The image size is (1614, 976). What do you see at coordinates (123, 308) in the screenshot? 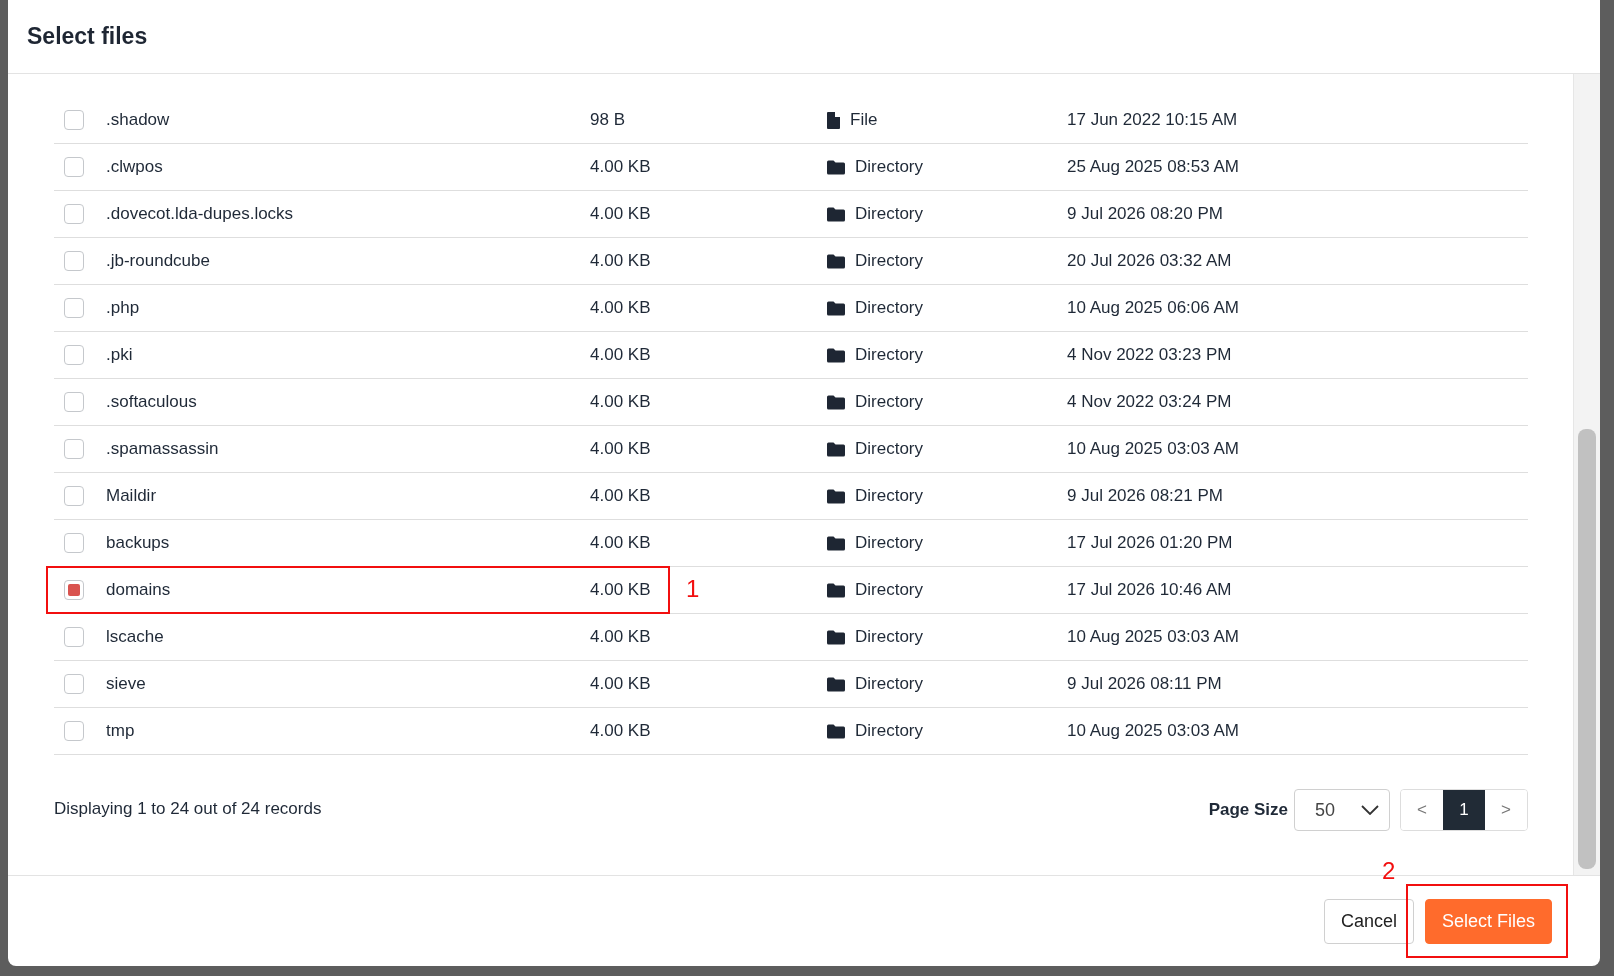
I see `file-name: .php` at bounding box center [123, 308].